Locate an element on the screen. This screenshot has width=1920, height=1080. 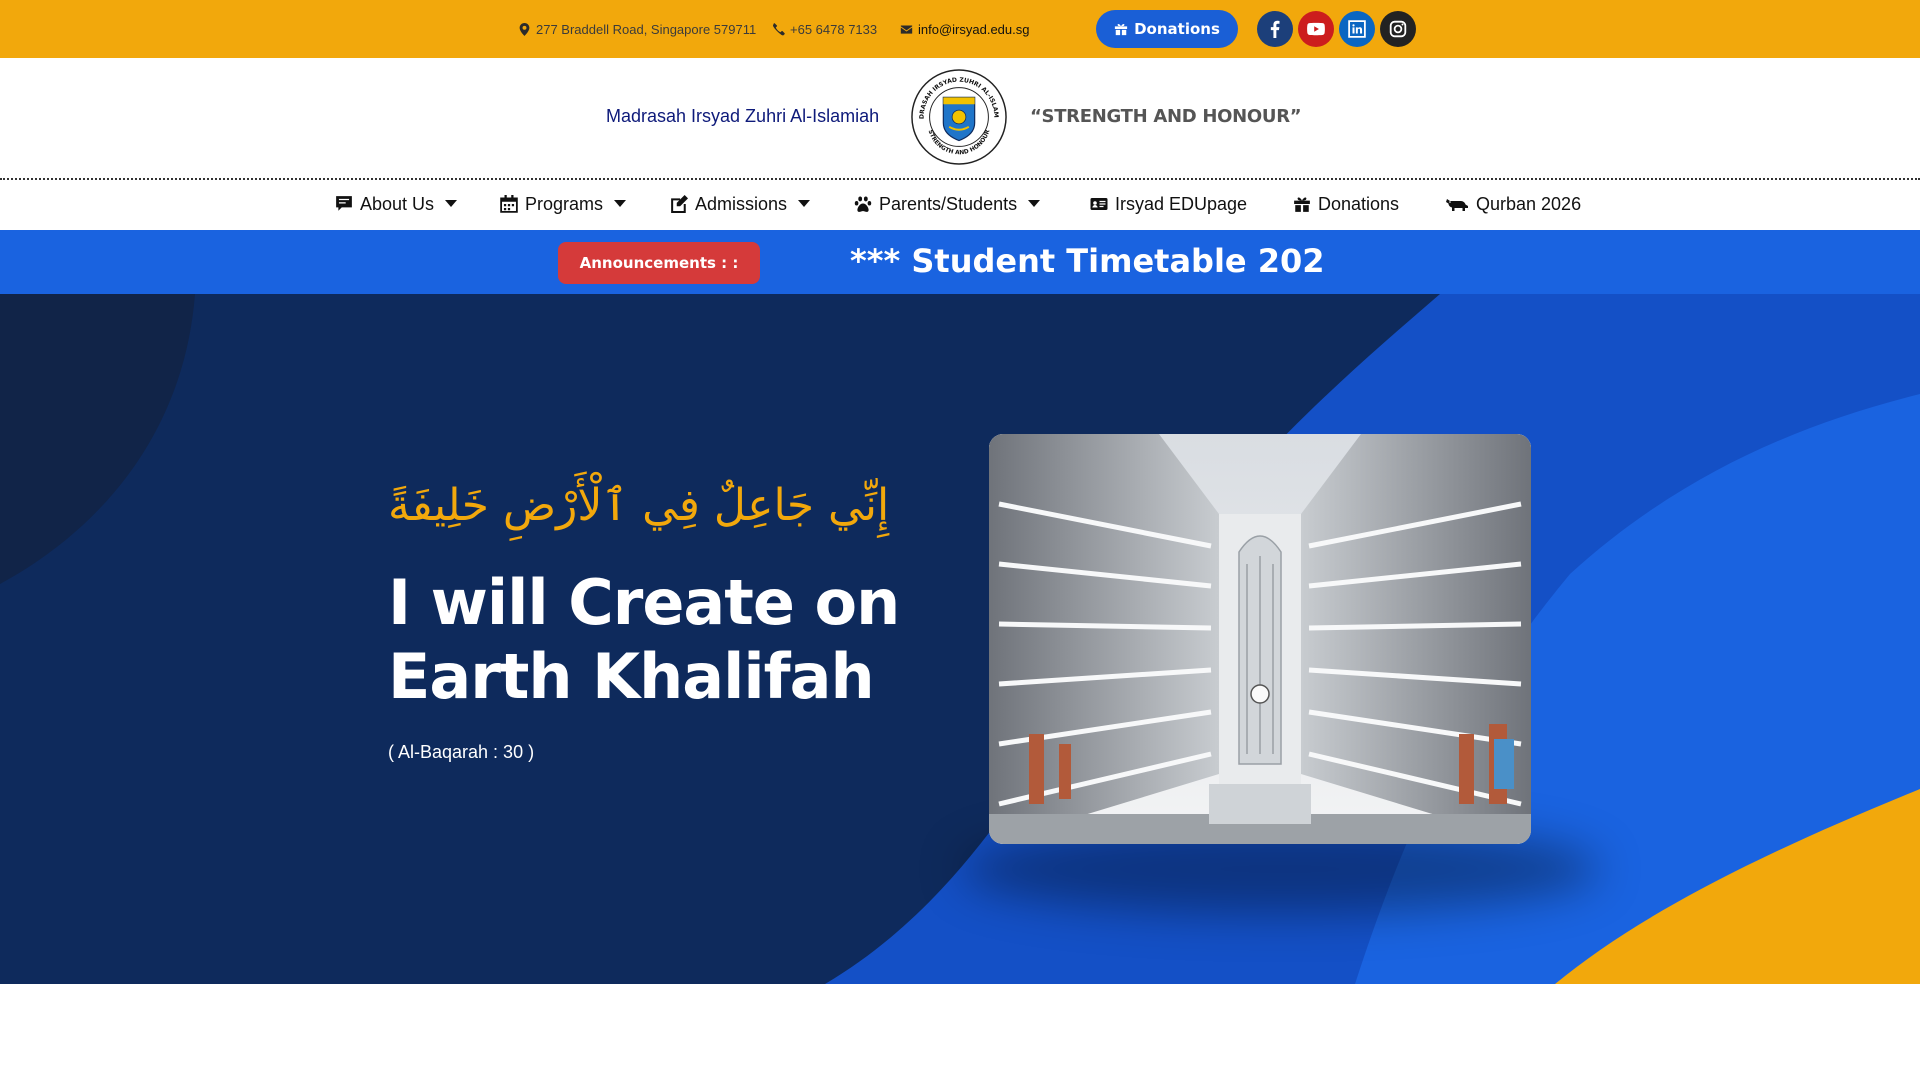
nav-label-admissions: Admissions is located at coordinates (741, 203).